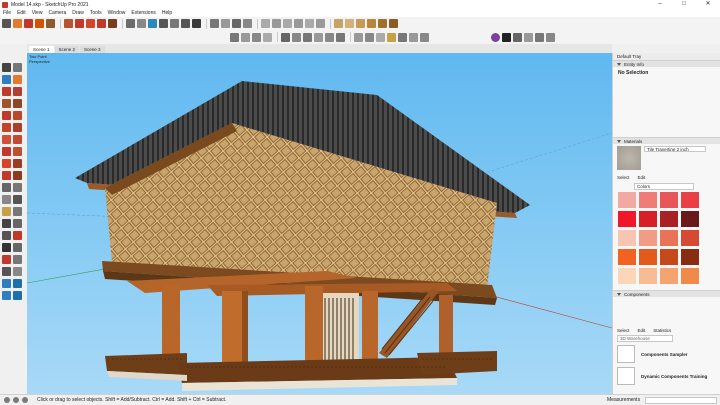 Image resolution: width=720 pixels, height=405 pixels. What do you see at coordinates (495, 37) in the screenshot?
I see `profile-icon` at bounding box center [495, 37].